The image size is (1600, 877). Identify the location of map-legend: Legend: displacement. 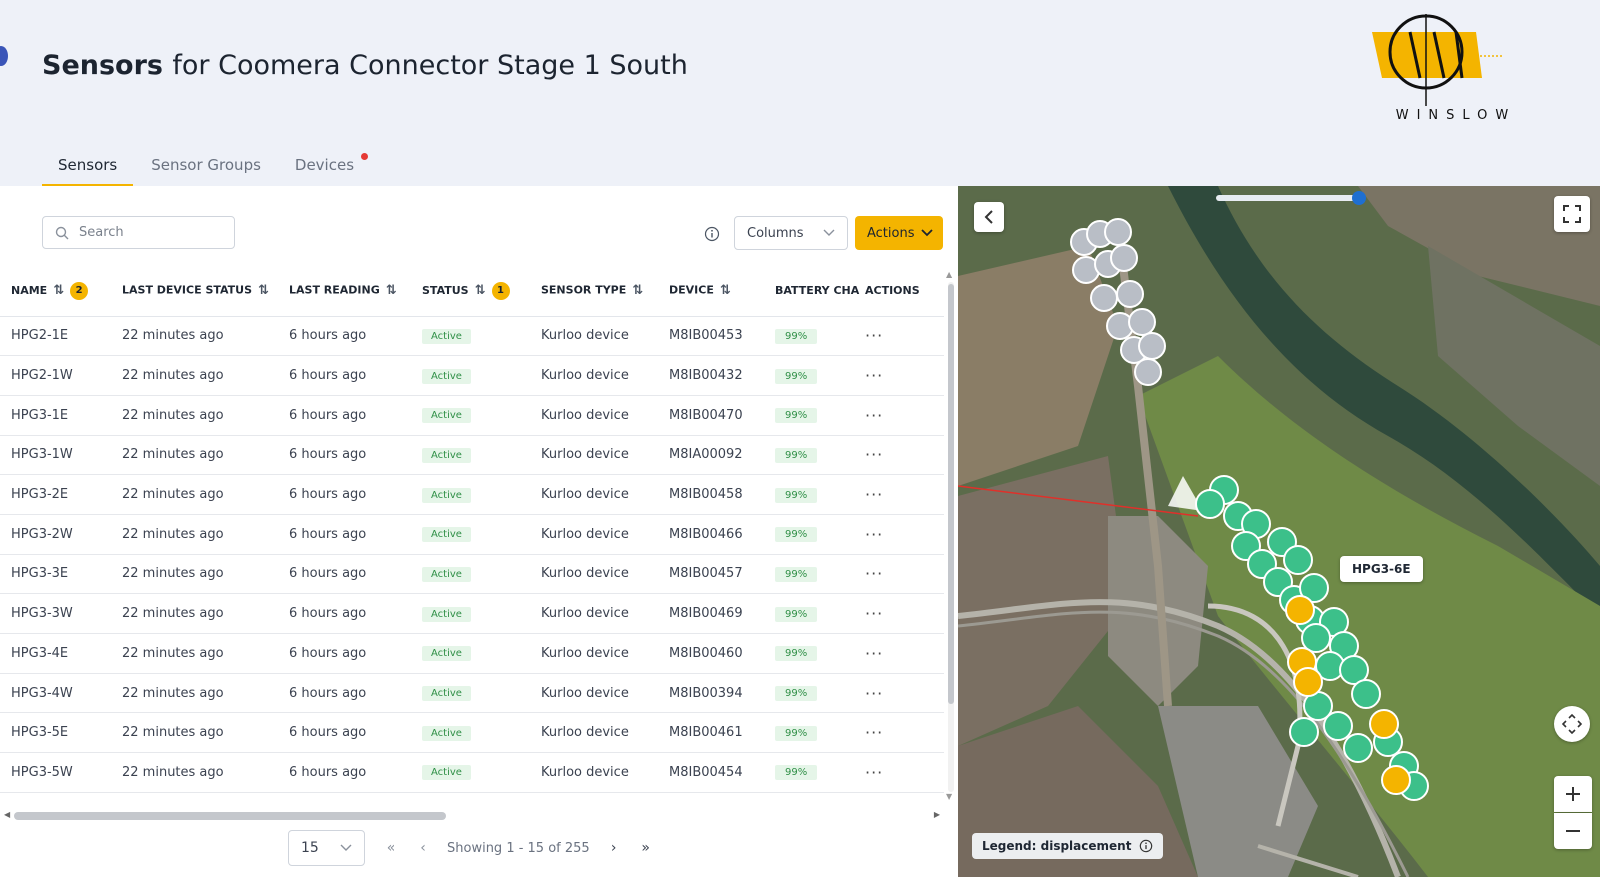
(1068, 846).